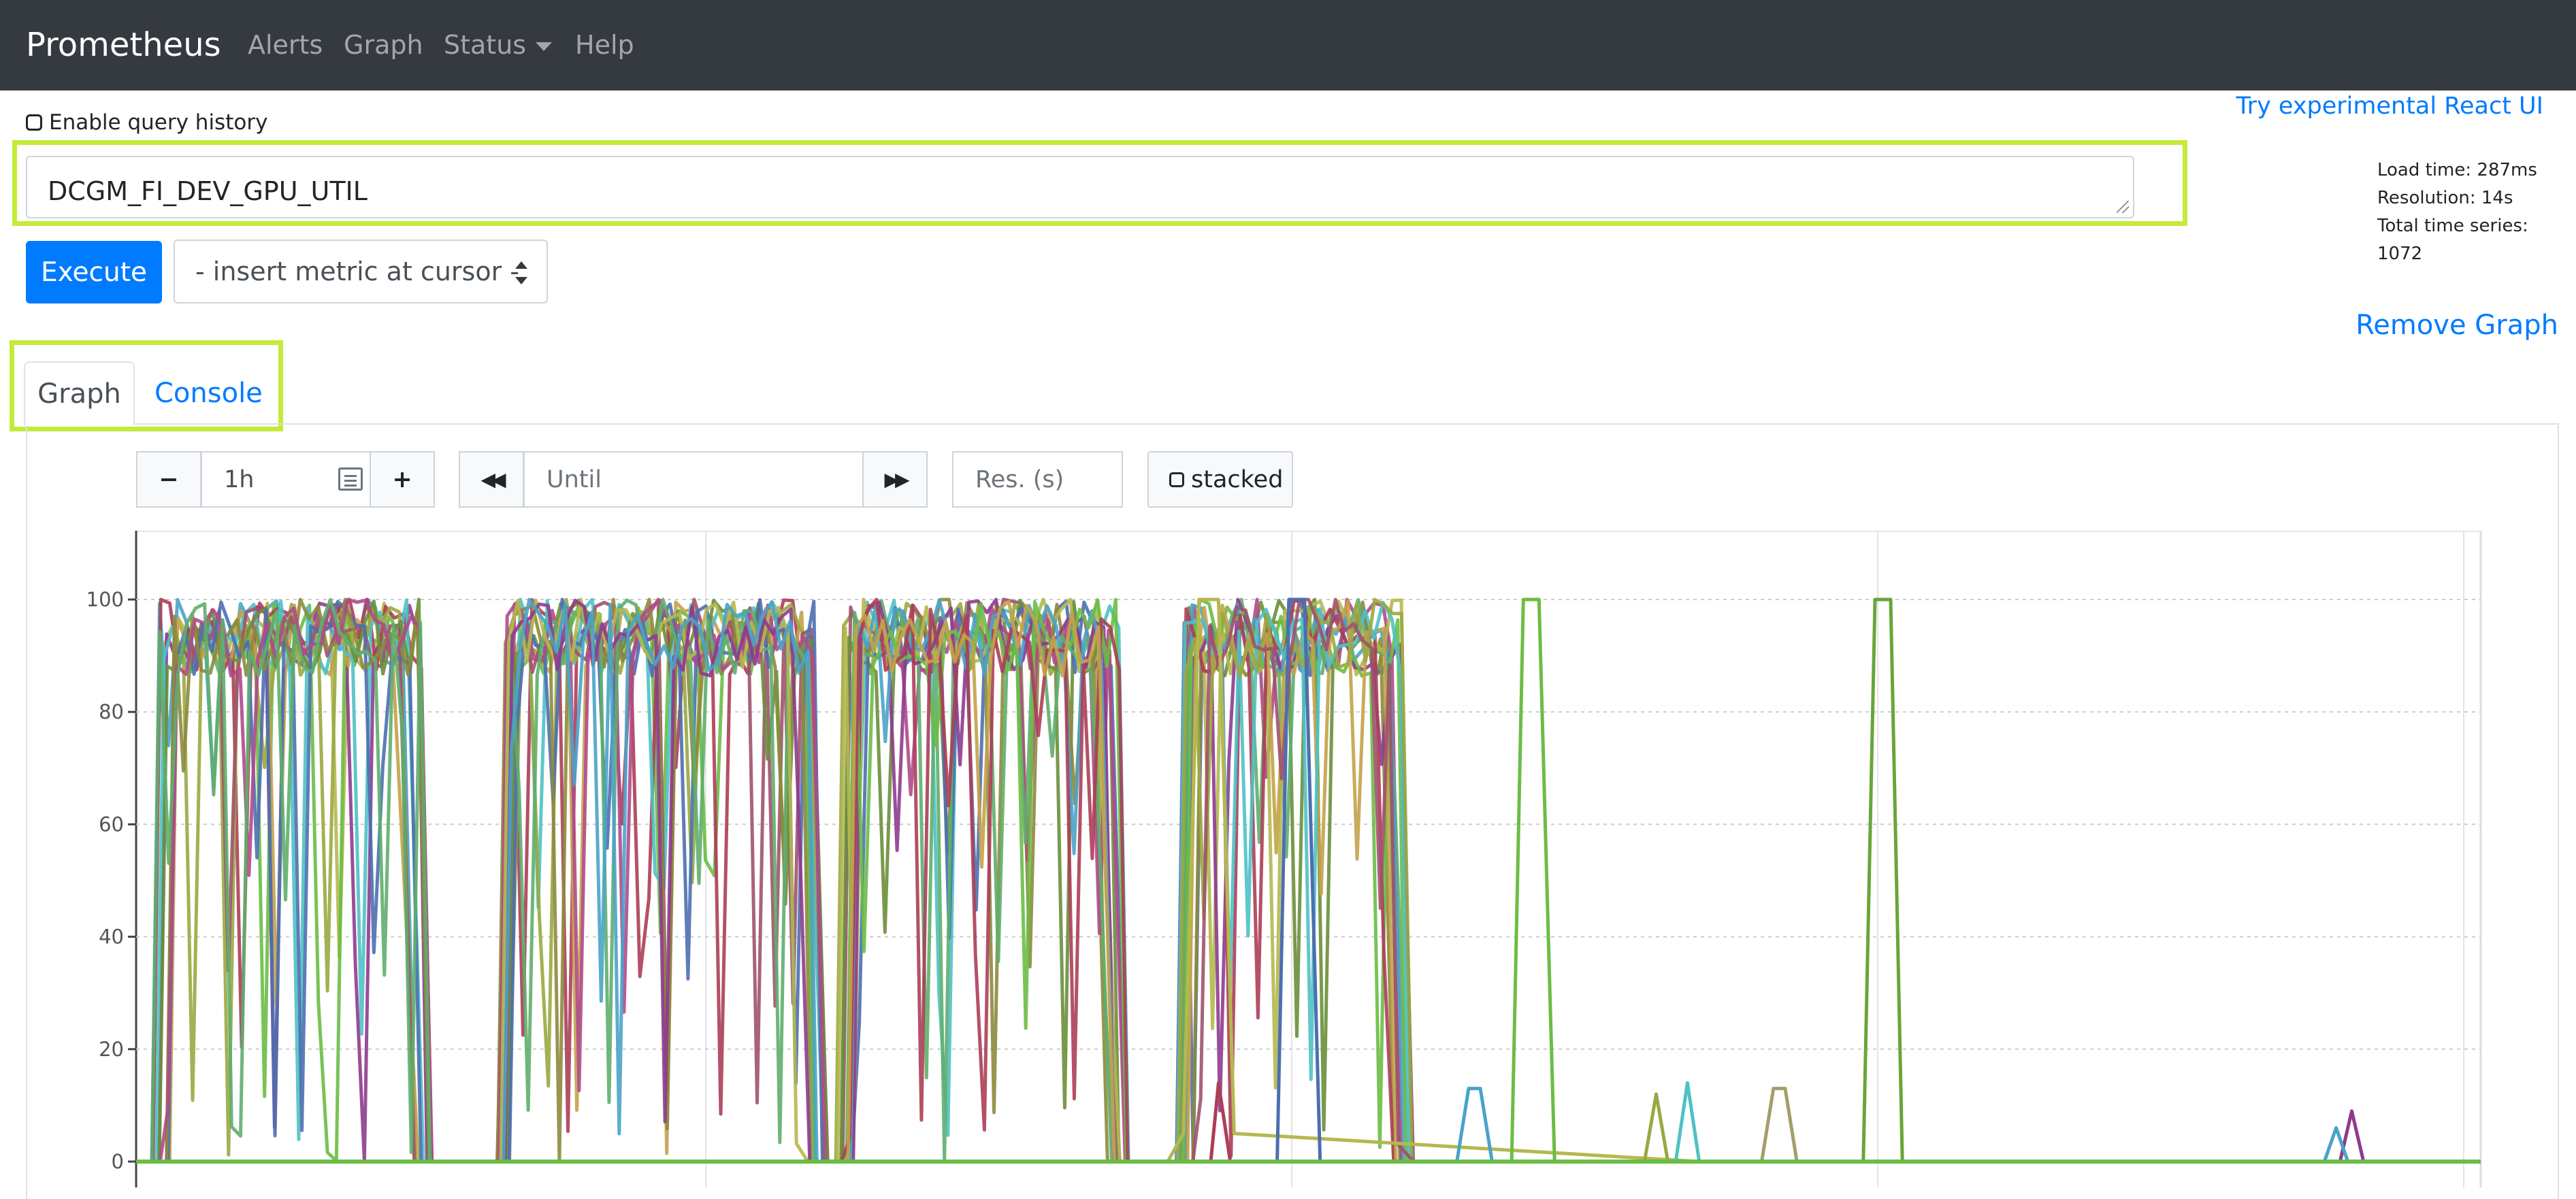  What do you see at coordinates (2456, 325) in the screenshot?
I see `remove-graph-link: Remove Graph` at bounding box center [2456, 325].